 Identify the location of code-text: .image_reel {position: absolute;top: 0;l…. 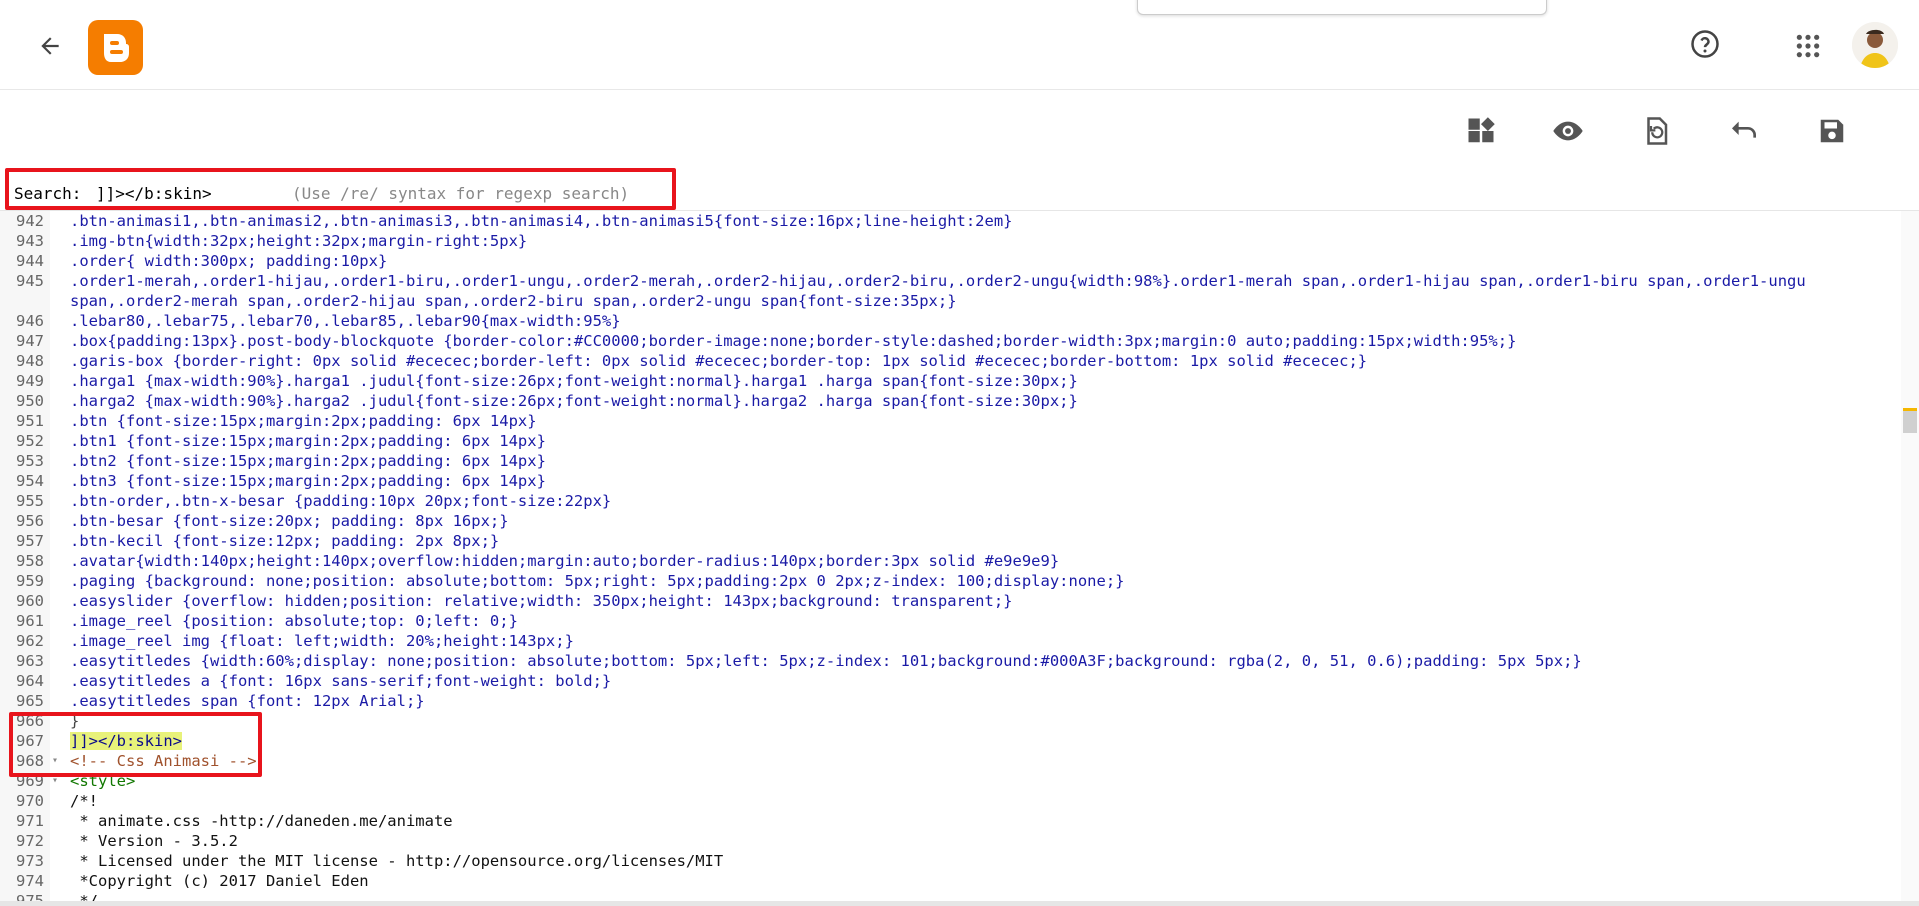
(294, 621).